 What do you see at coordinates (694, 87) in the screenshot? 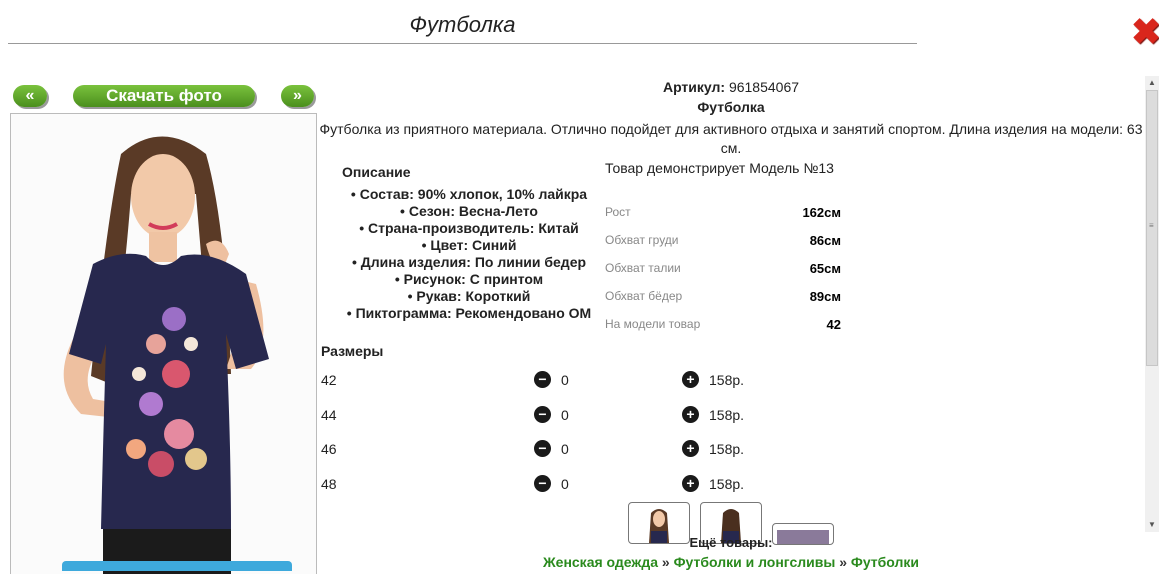
I see `article-label: Артикул:` at bounding box center [694, 87].